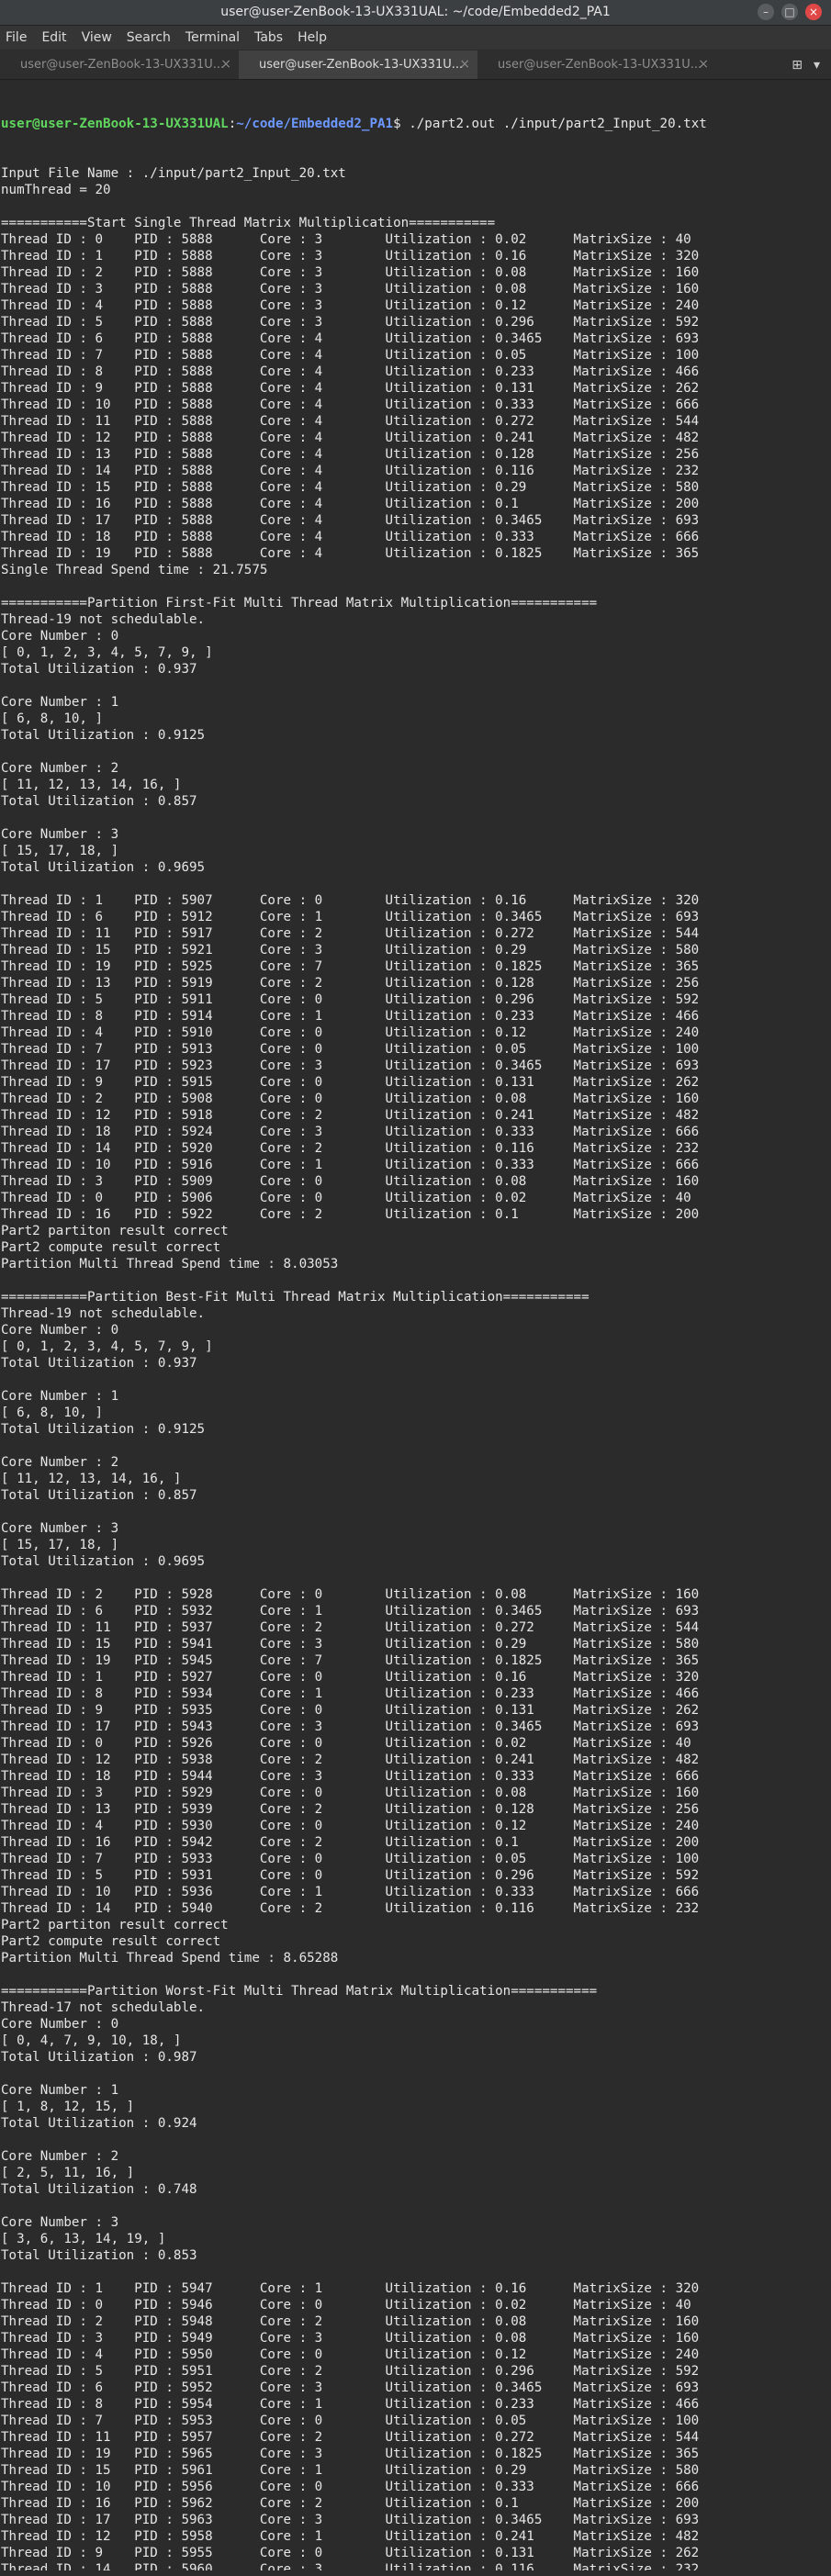 The height and width of the screenshot is (2576, 831). What do you see at coordinates (558, 124) in the screenshot?
I see `command-text: ./part2.out ./input/part2_Input_20.txt` at bounding box center [558, 124].